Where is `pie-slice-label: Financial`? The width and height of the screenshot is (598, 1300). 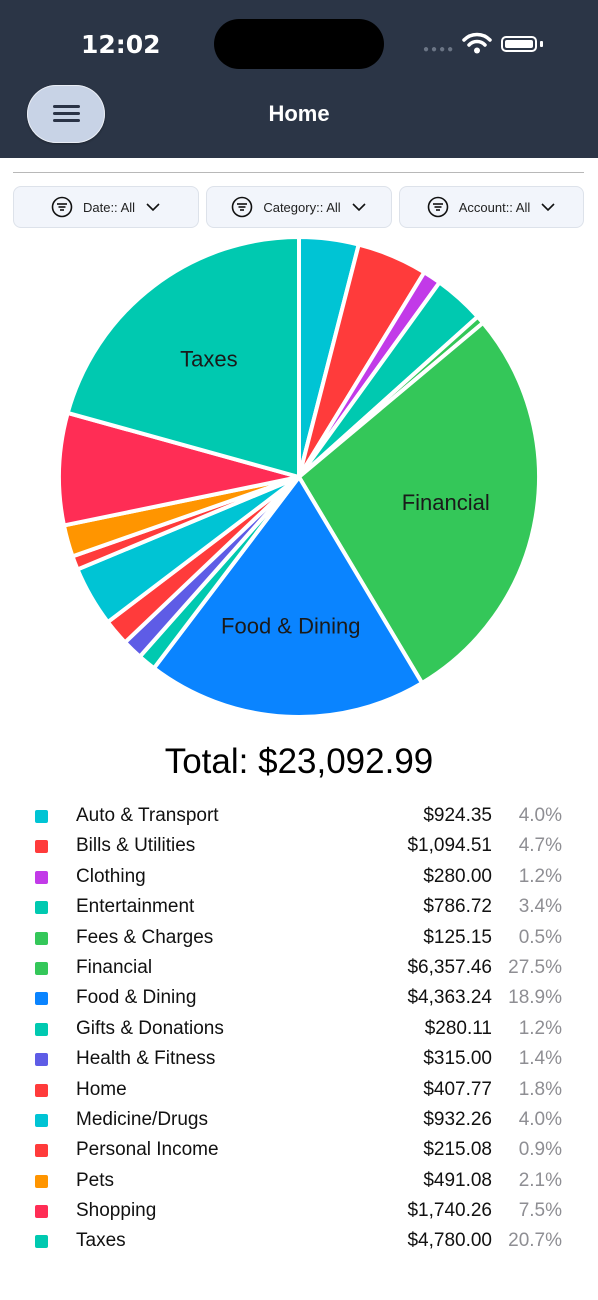
pie-slice-label: Financial is located at coordinates (446, 502).